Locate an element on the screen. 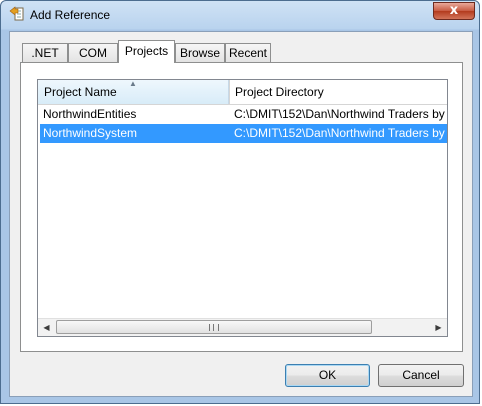 This screenshot has height=406, width=482. horizontal-scrollbar: ◀ ▶ is located at coordinates (242, 327).